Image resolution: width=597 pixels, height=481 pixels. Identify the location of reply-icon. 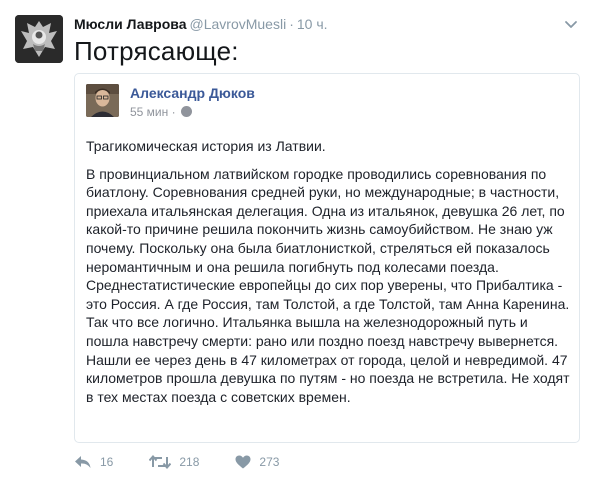
(83, 462).